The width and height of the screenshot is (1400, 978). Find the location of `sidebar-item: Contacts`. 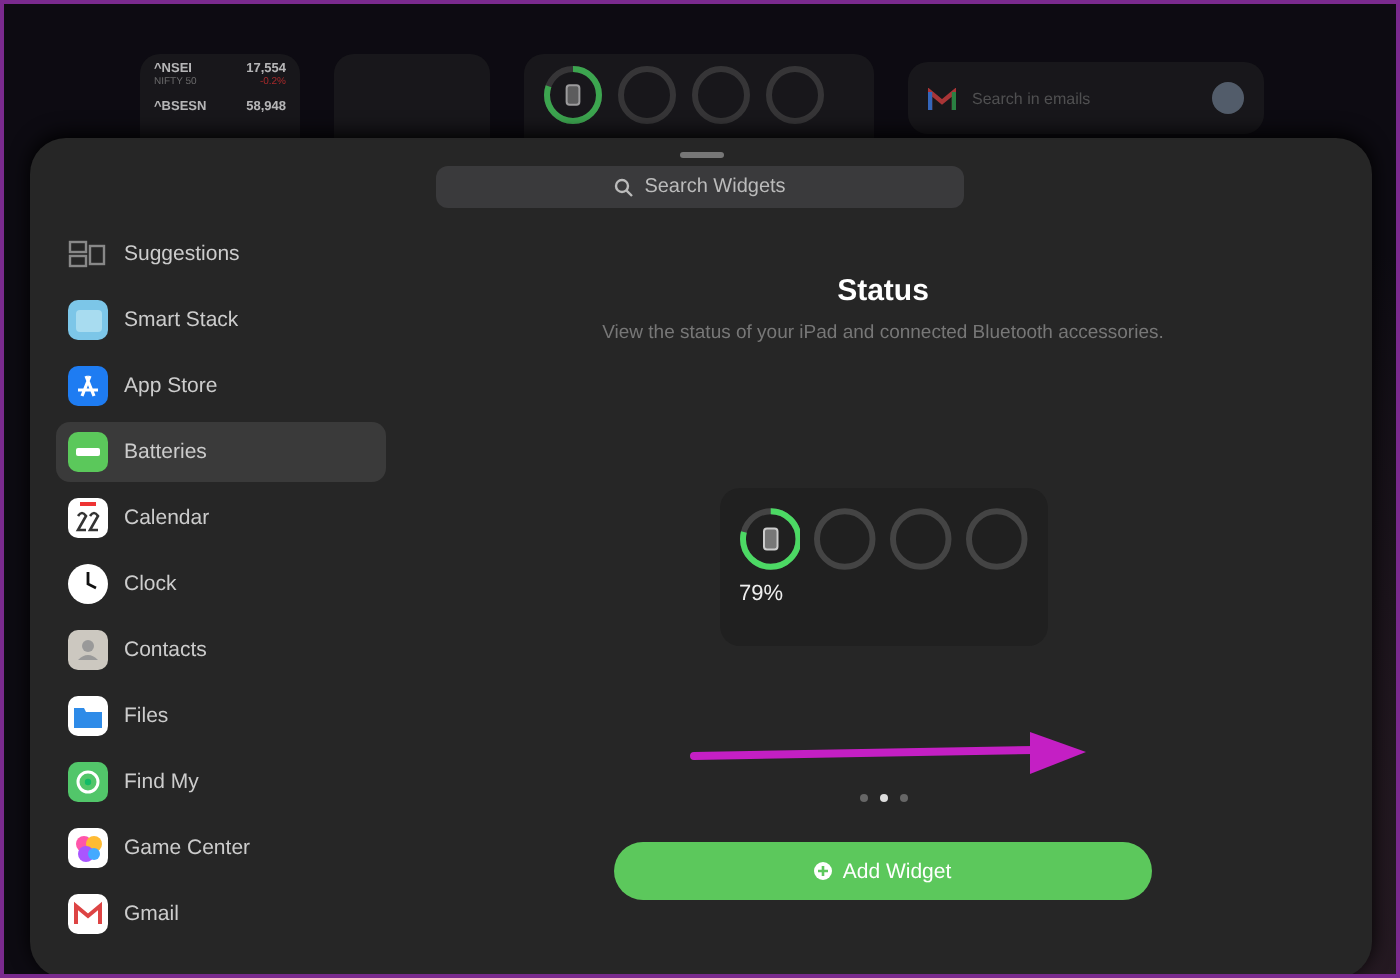

sidebar-item: Contacts is located at coordinates (221, 650).